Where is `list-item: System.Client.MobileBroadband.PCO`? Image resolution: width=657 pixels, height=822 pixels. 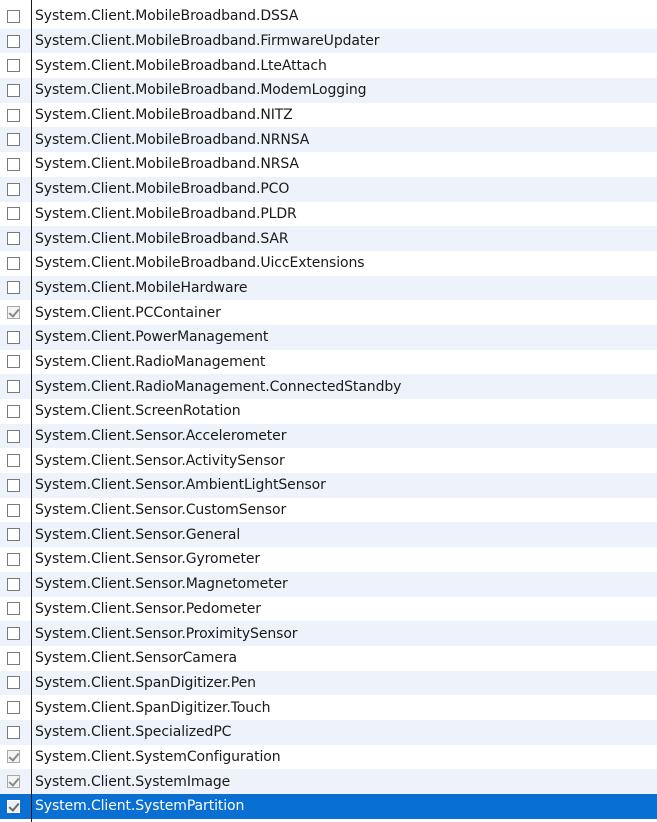
list-item: System.Client.MobileBroadband.PCO is located at coordinates (328, 189).